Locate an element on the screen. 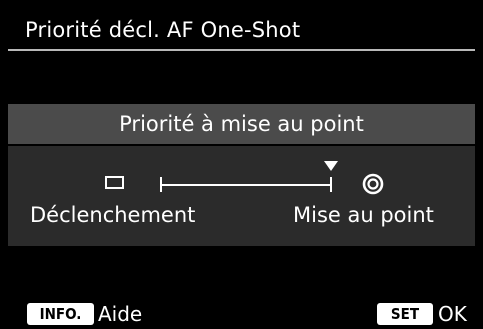 The image size is (483, 329). title-divider is located at coordinates (241, 50).